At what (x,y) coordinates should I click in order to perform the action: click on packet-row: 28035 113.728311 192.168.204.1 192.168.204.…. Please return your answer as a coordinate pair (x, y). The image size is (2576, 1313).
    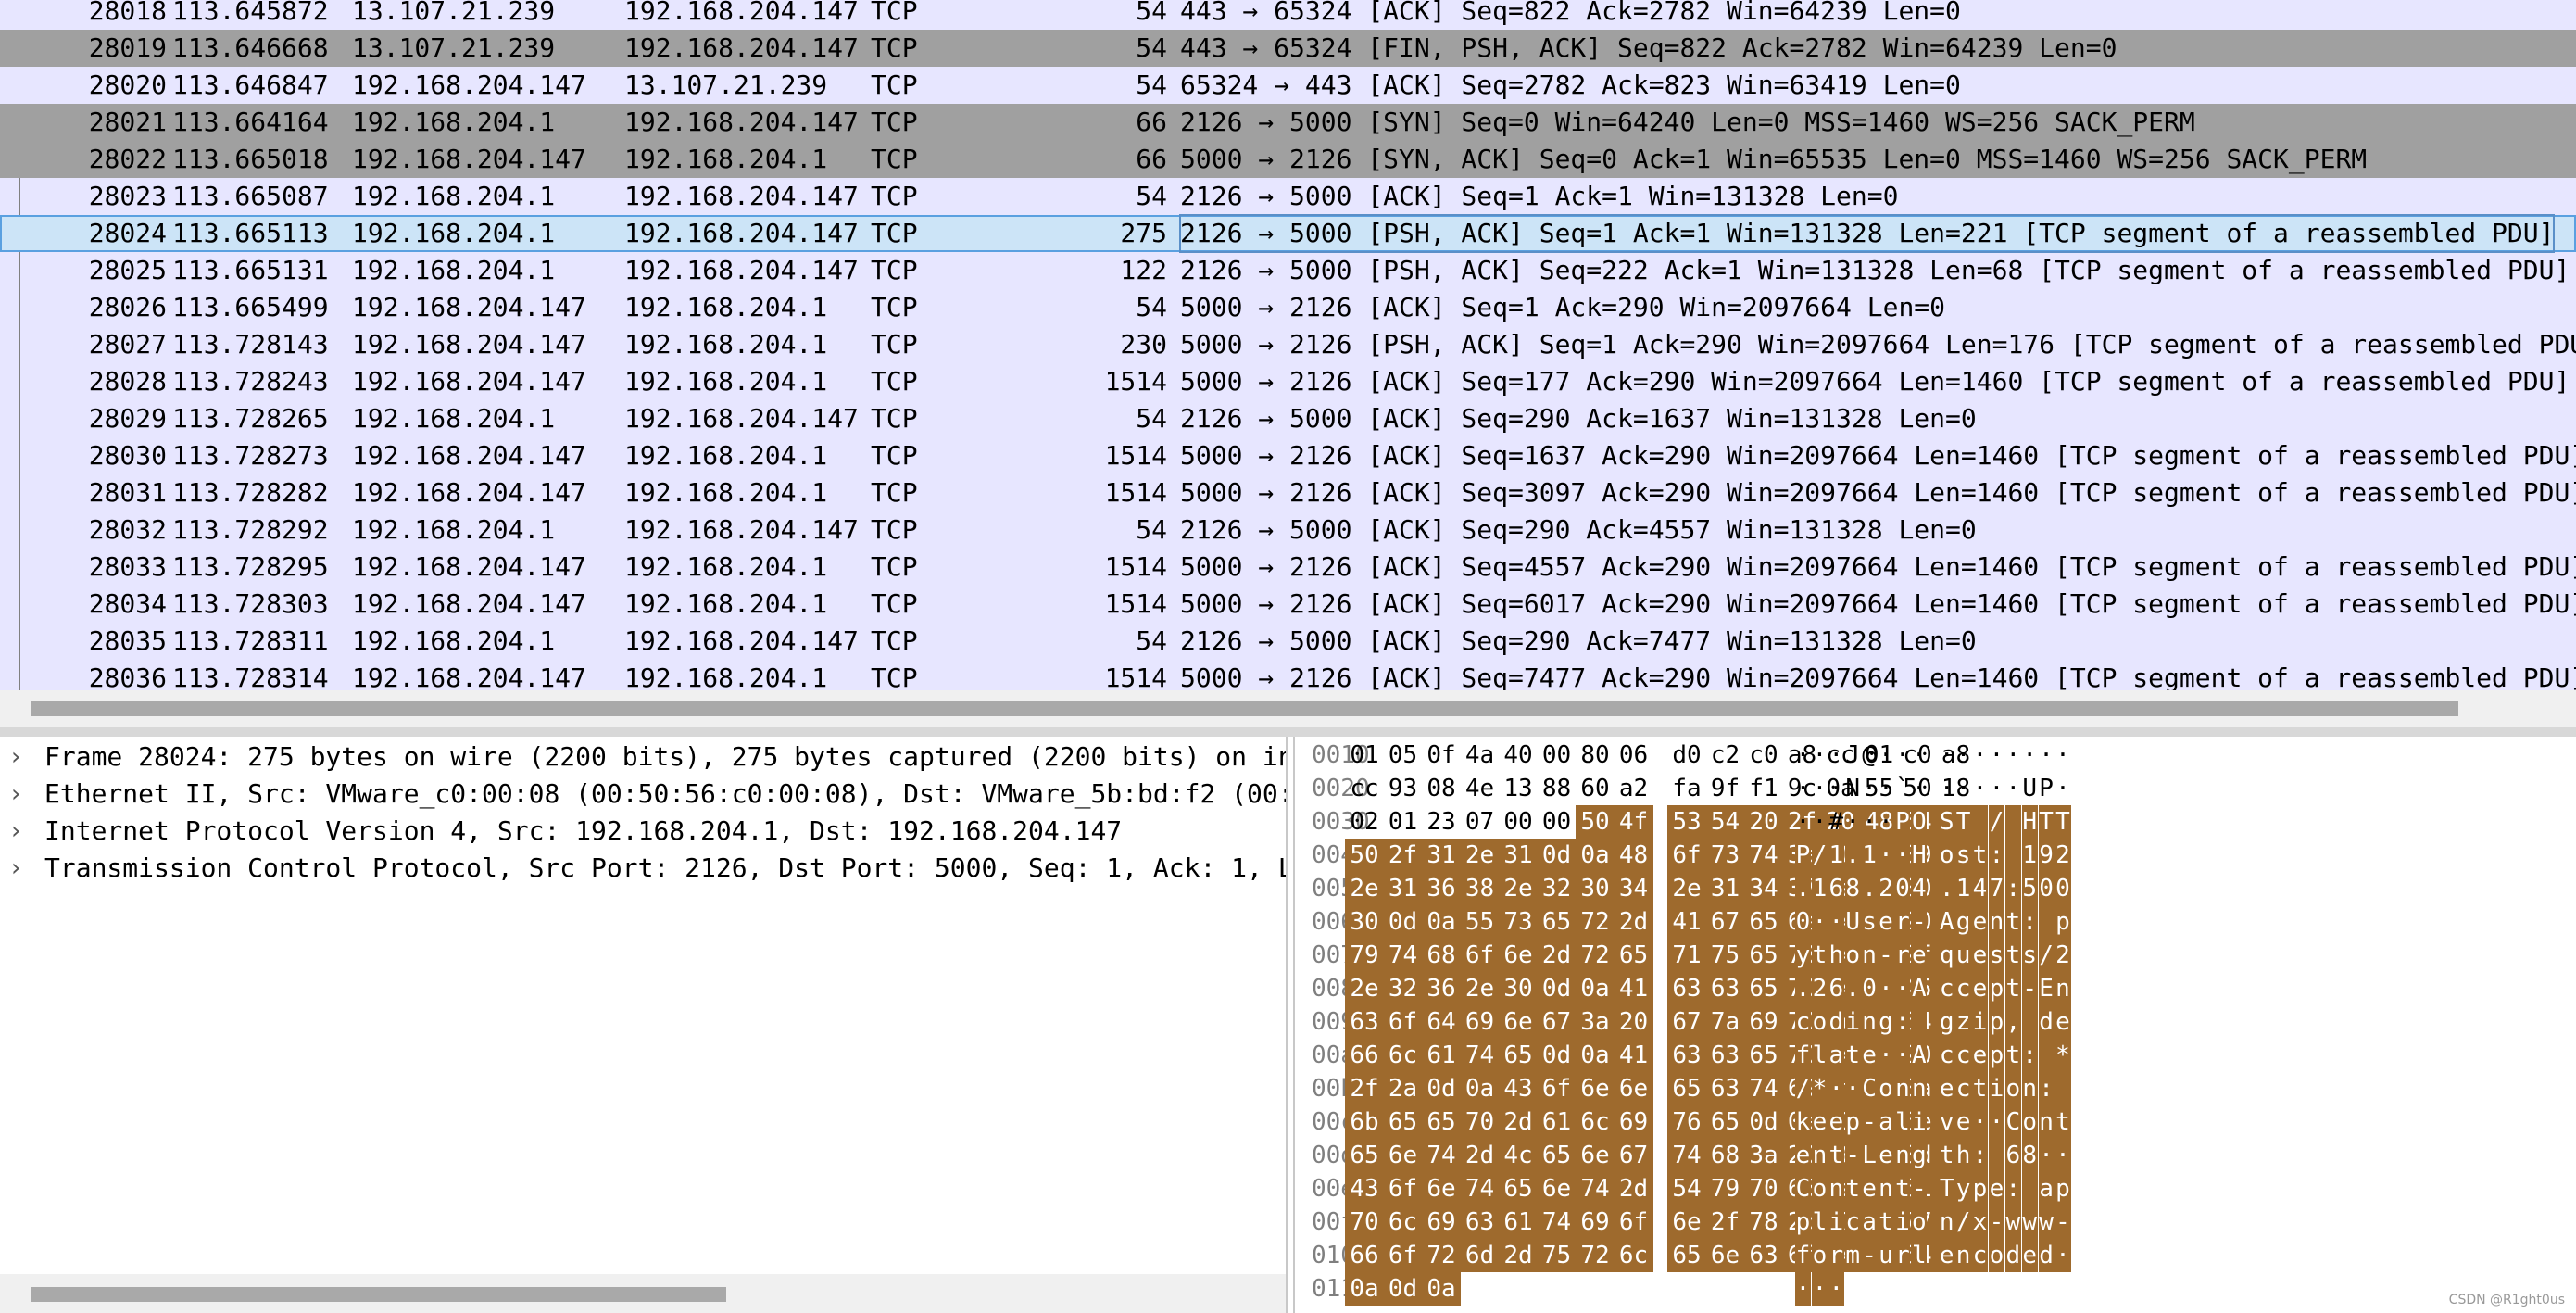
    Looking at the image, I should click on (1288, 641).